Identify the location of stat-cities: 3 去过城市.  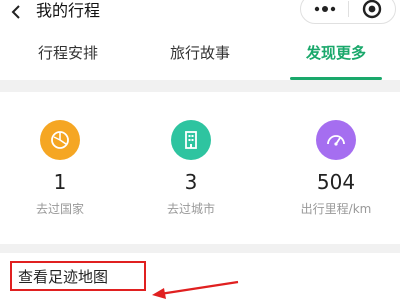
(191, 154).